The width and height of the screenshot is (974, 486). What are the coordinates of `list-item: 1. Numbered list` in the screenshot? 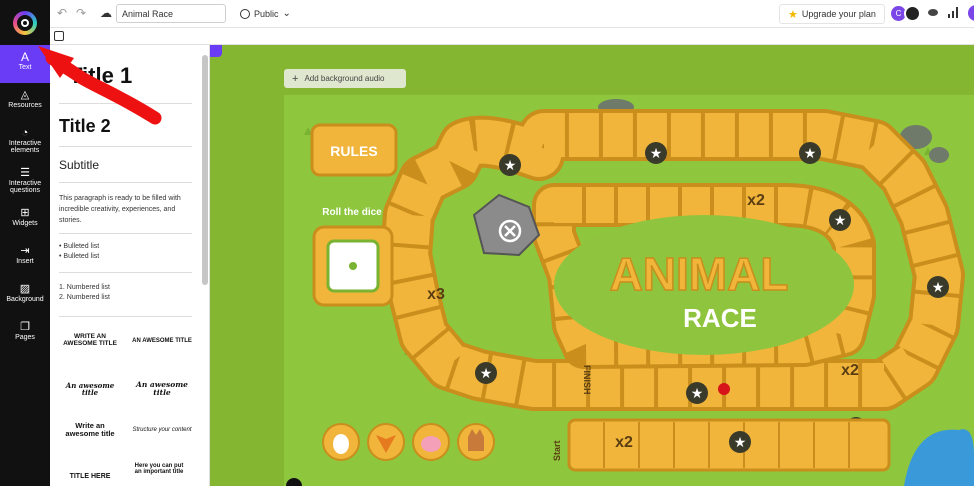 It's located at (84, 287).